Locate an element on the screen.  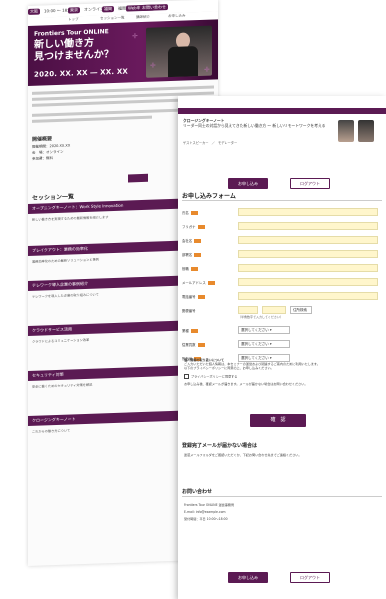
event-meta-line: 参加費：無料 is located at coordinates (42, 158).